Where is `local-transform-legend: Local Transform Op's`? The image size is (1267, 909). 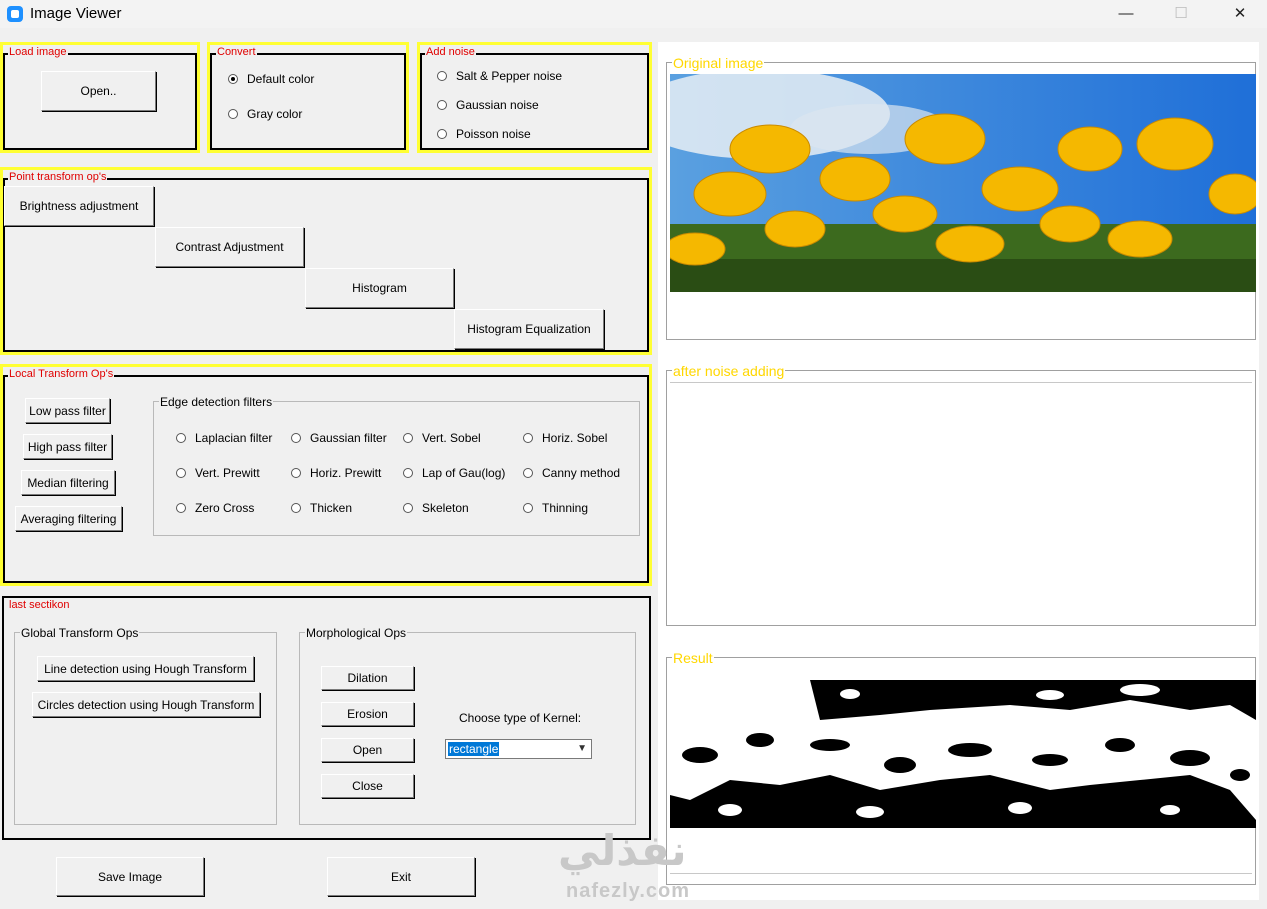 local-transform-legend: Local Transform Op's is located at coordinates (61, 374).